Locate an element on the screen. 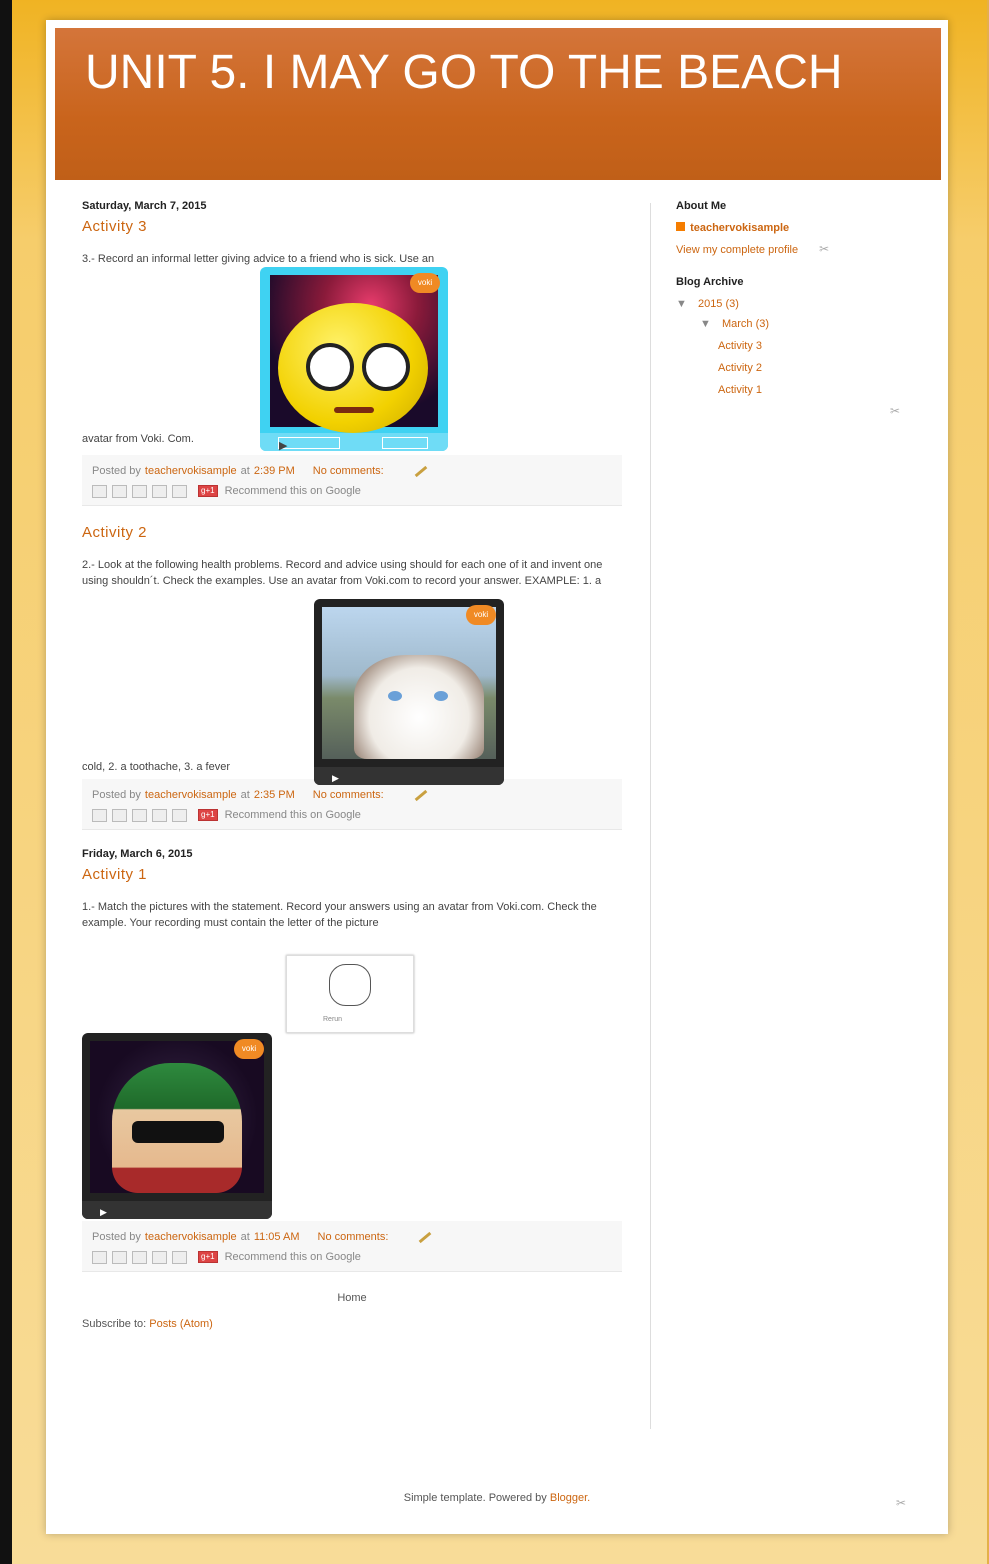  view-profile-row: View my complete profile ✂ is located at coordinates (796, 249).